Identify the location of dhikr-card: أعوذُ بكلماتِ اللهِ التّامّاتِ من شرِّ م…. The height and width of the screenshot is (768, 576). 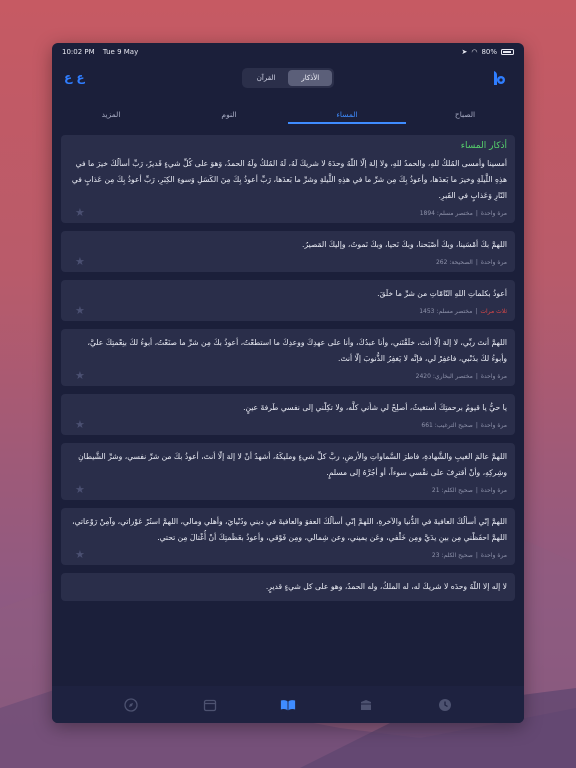
(288, 300).